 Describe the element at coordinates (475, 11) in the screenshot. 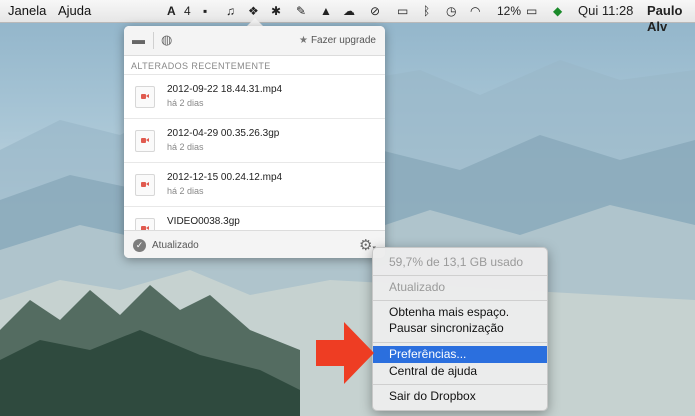

I see `wifi-icon: ◠` at that location.